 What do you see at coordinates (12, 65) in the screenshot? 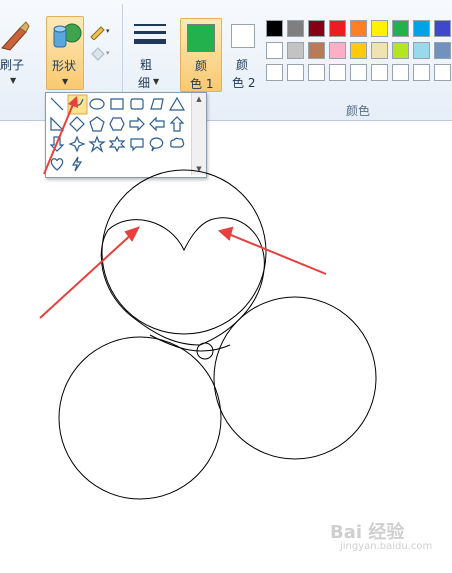
I see `brush-label: 刷子` at bounding box center [12, 65].